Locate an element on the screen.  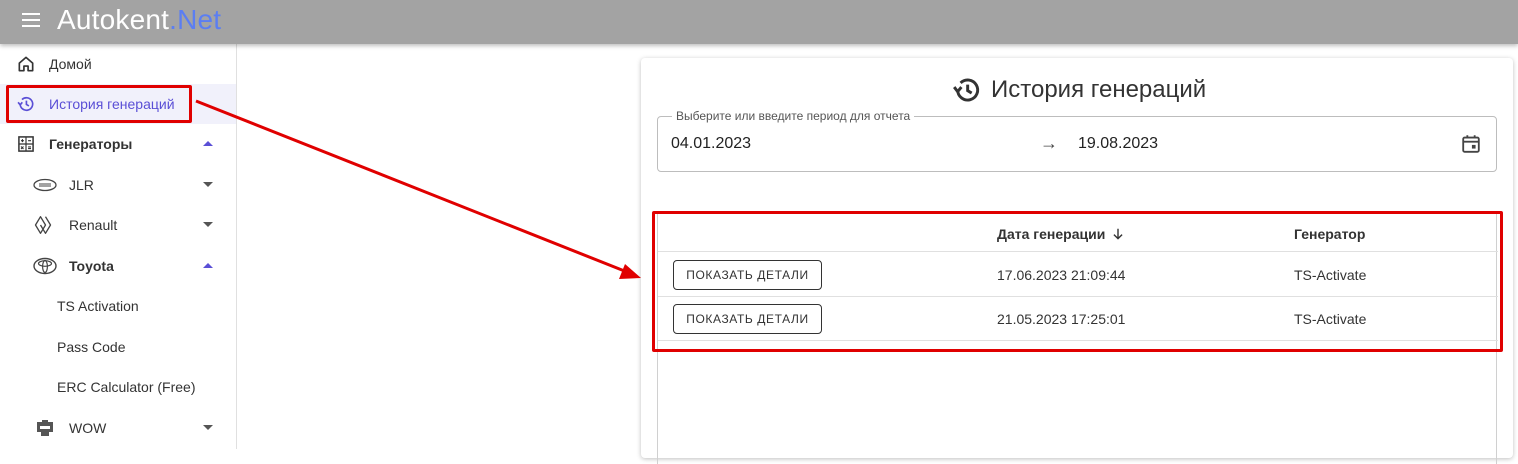
sidebar-item-label: JLR is located at coordinates (81, 185).